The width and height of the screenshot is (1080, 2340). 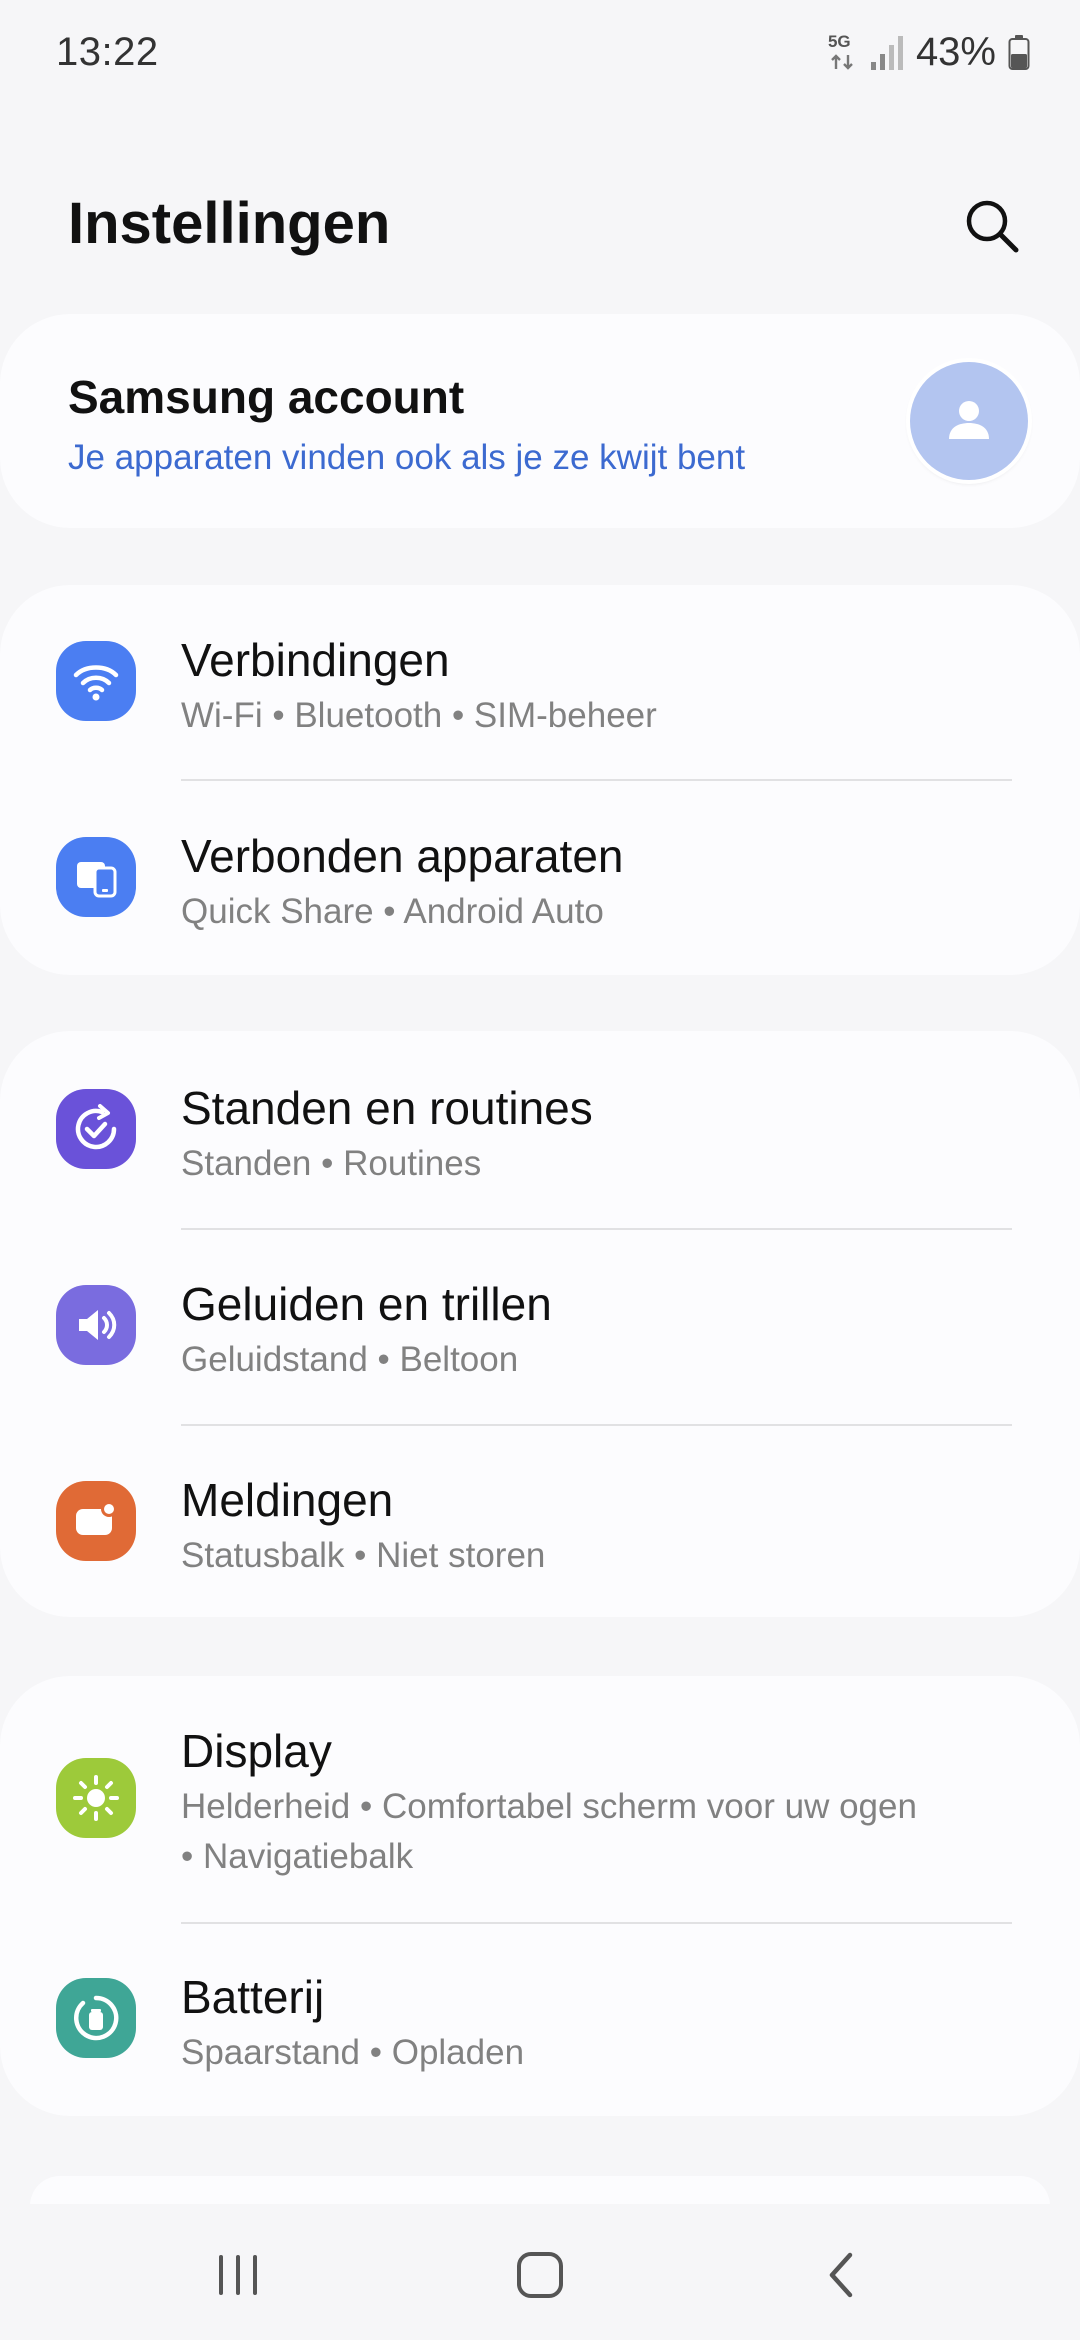 What do you see at coordinates (540, 1521) in the screenshot?
I see `settings-item-meldingen: Meldingen Statusbalk • Niet storen` at bounding box center [540, 1521].